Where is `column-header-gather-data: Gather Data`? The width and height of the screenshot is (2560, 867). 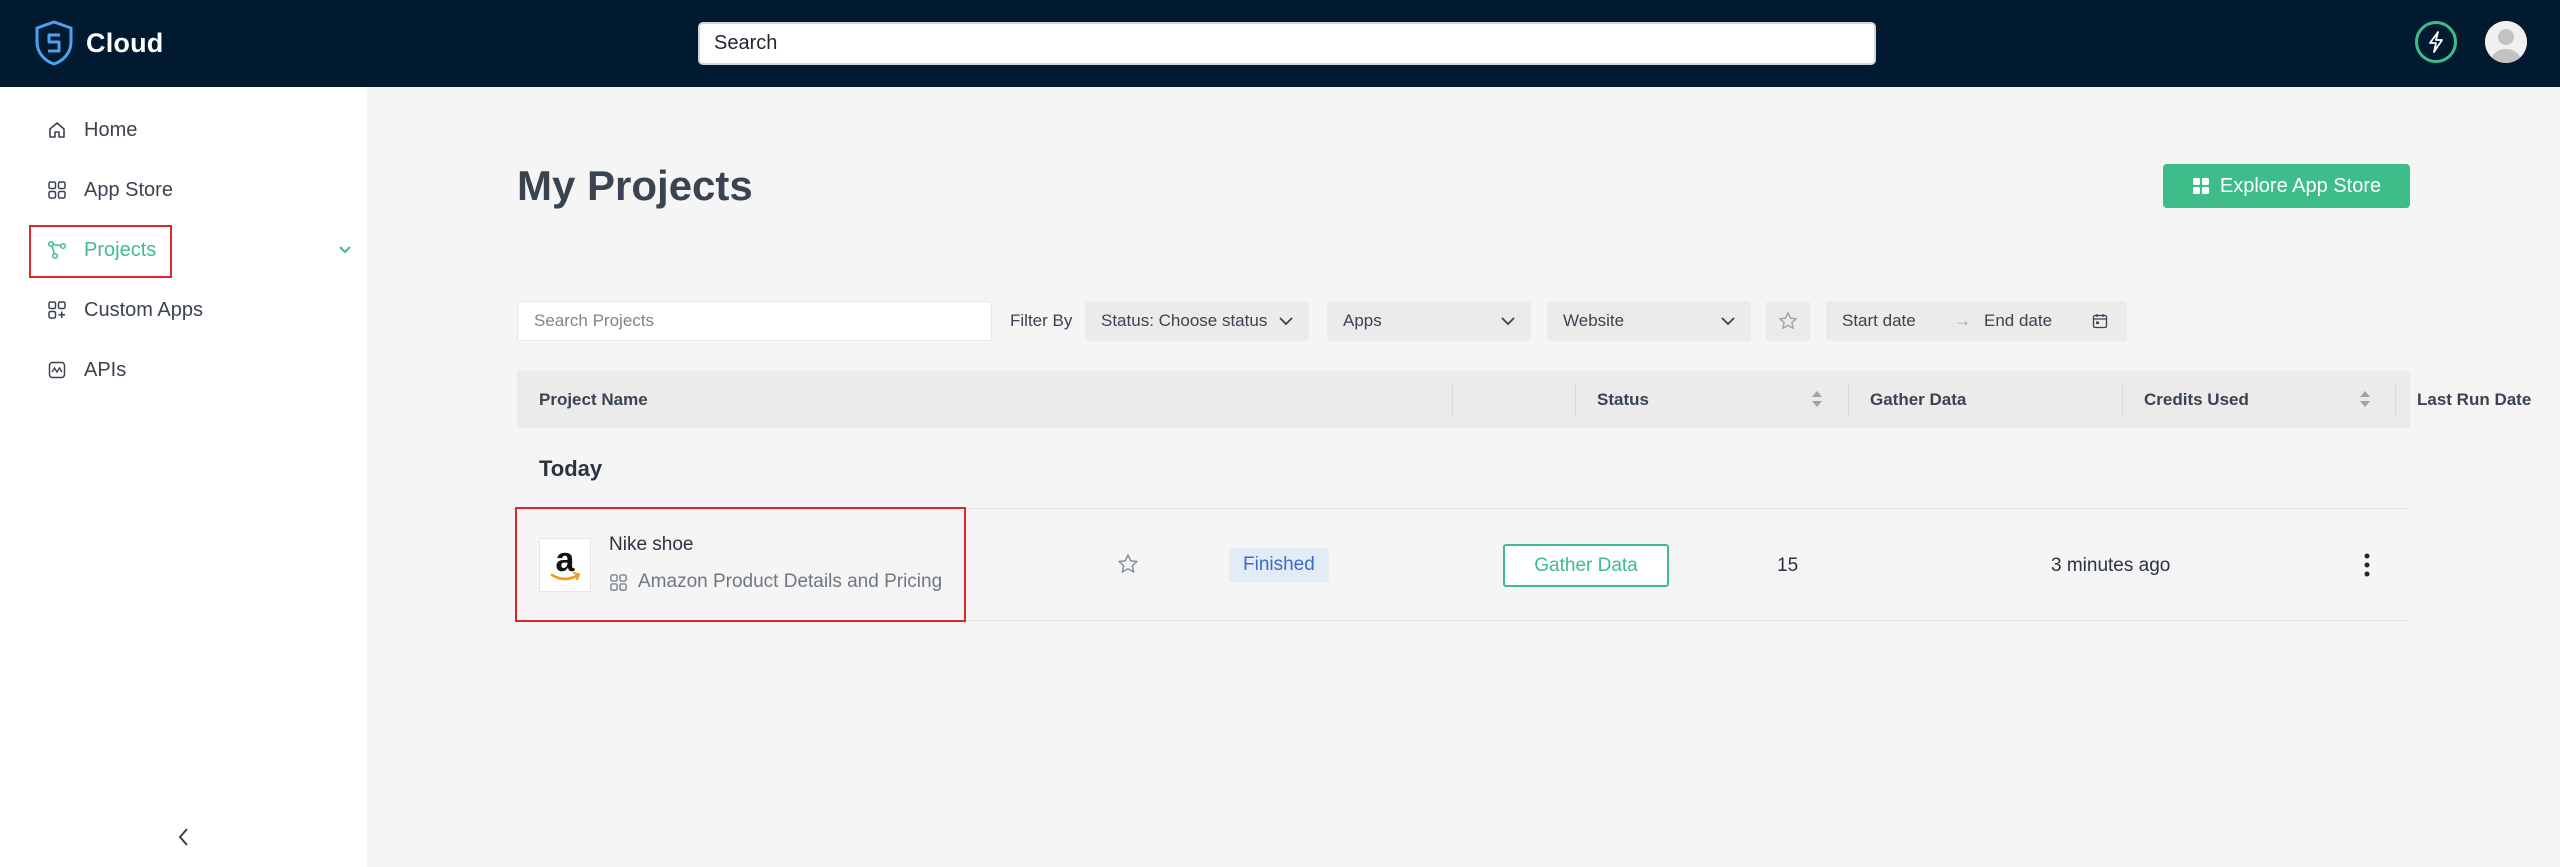 column-header-gather-data: Gather Data is located at coordinates (1918, 399).